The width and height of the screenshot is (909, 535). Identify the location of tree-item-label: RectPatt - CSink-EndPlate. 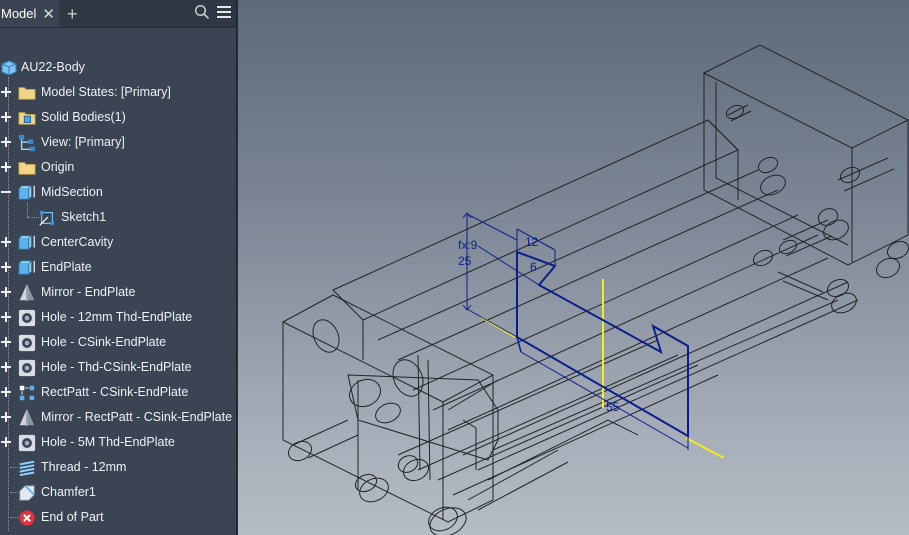
(115, 392).